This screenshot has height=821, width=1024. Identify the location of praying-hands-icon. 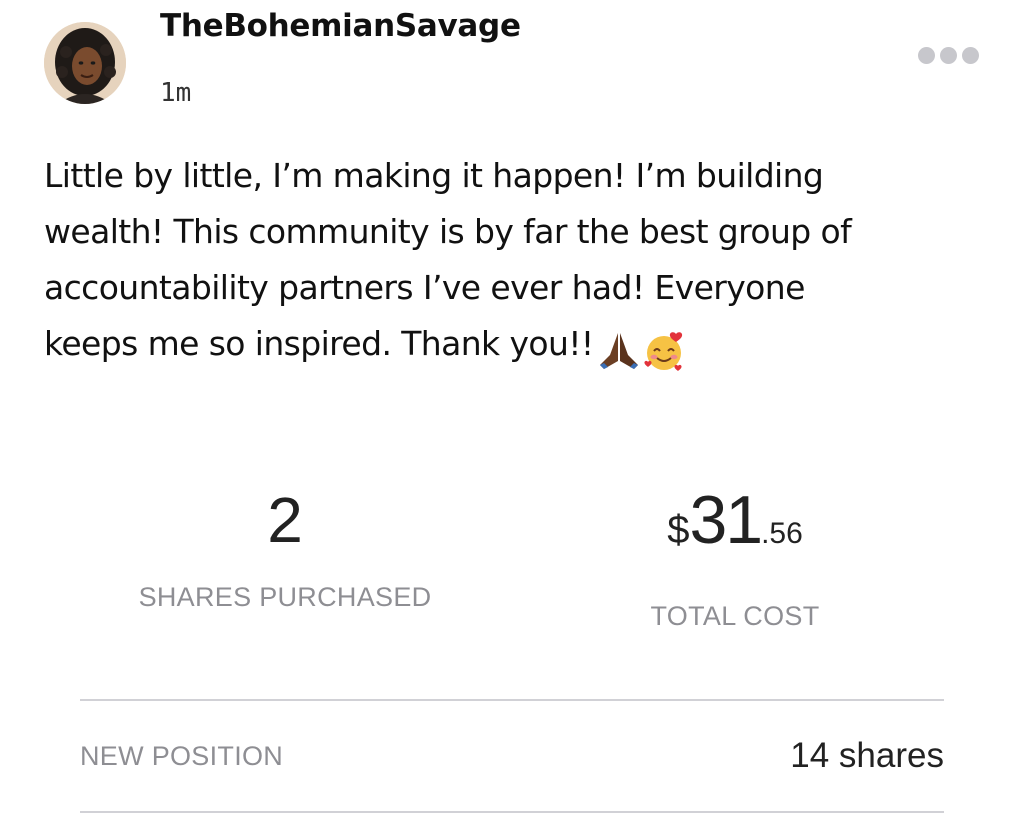
(618, 350).